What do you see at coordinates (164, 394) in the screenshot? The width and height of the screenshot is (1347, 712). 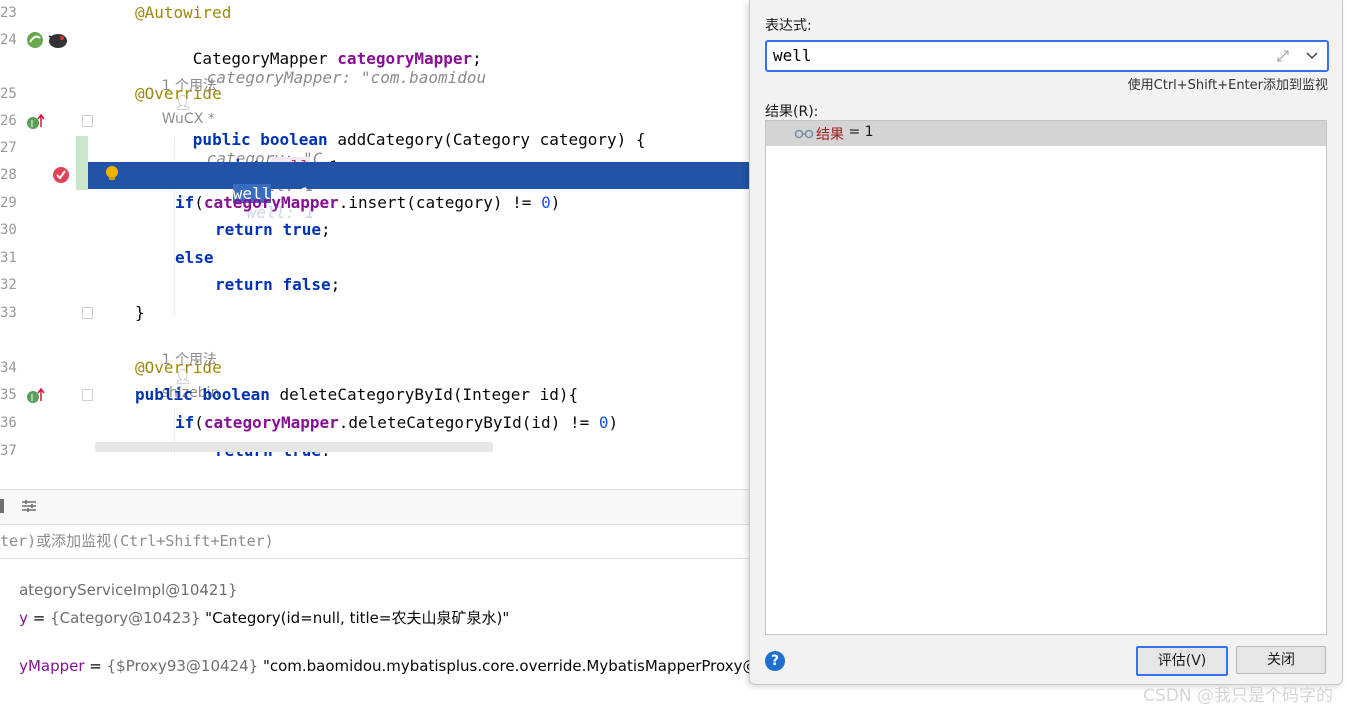 I see `keyword: public` at bounding box center [164, 394].